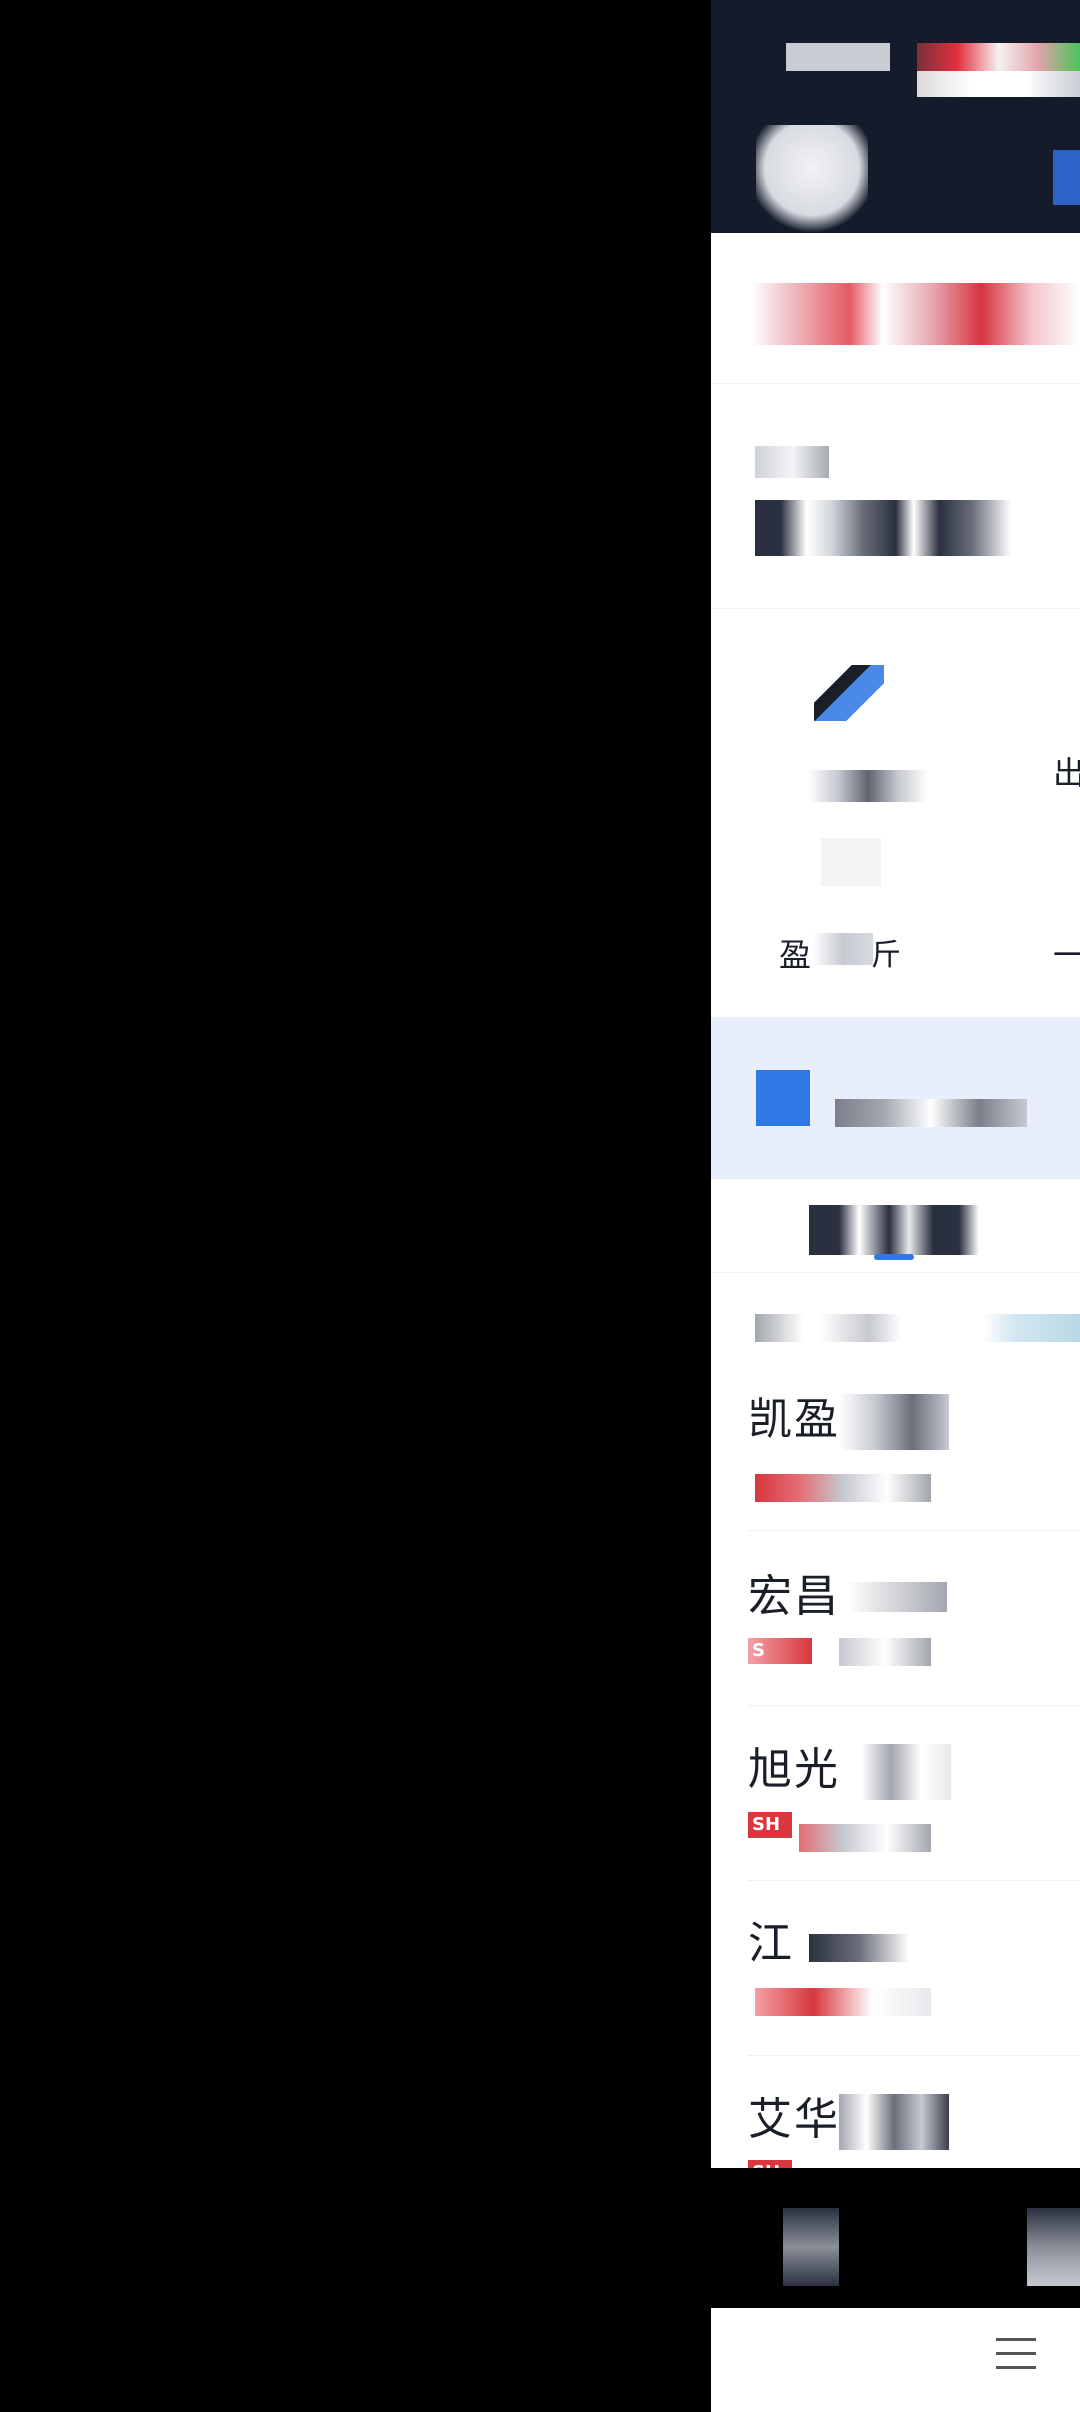 Image resolution: width=1080 pixels, height=2412 pixels. What do you see at coordinates (894, 1257) in the screenshot?
I see `tab-indicator` at bounding box center [894, 1257].